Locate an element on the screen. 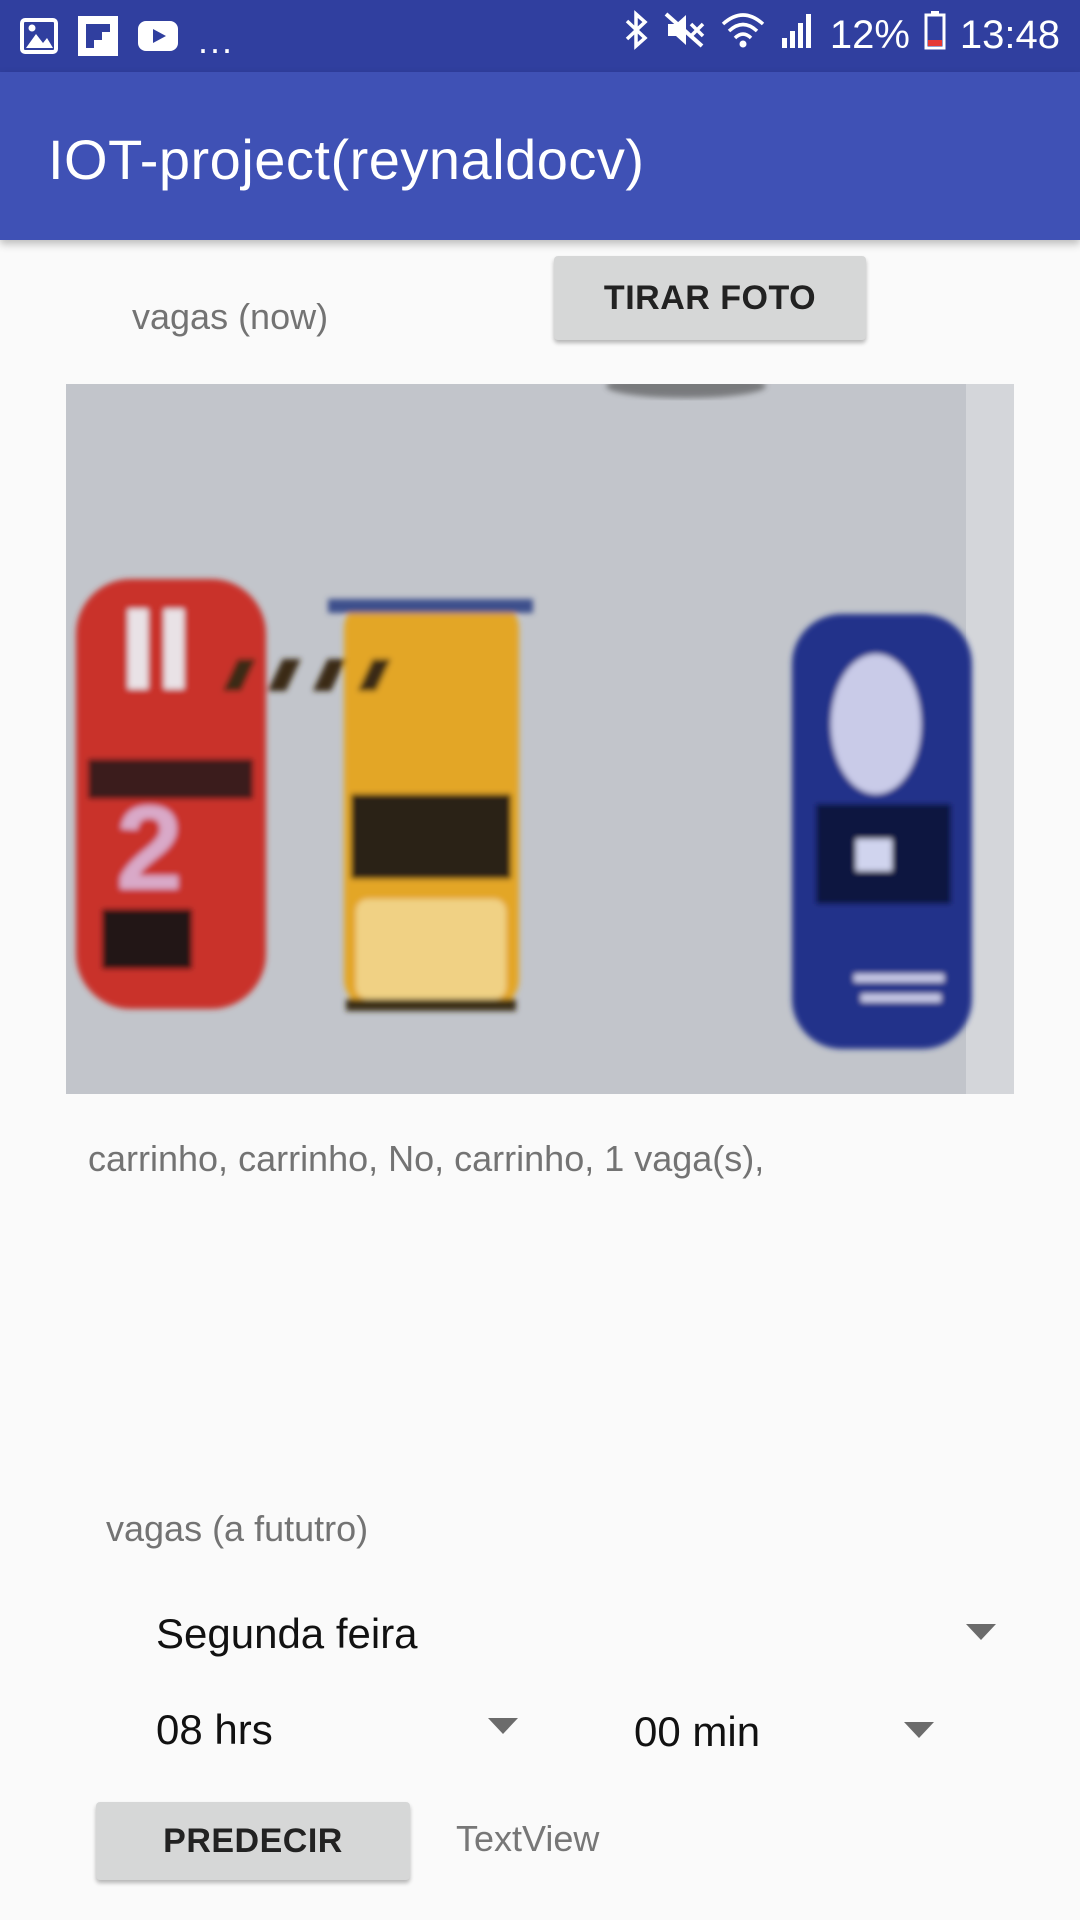 This screenshot has height=1920, width=1080. hour-spinner-value: 08 hrs is located at coordinates (214, 1729).